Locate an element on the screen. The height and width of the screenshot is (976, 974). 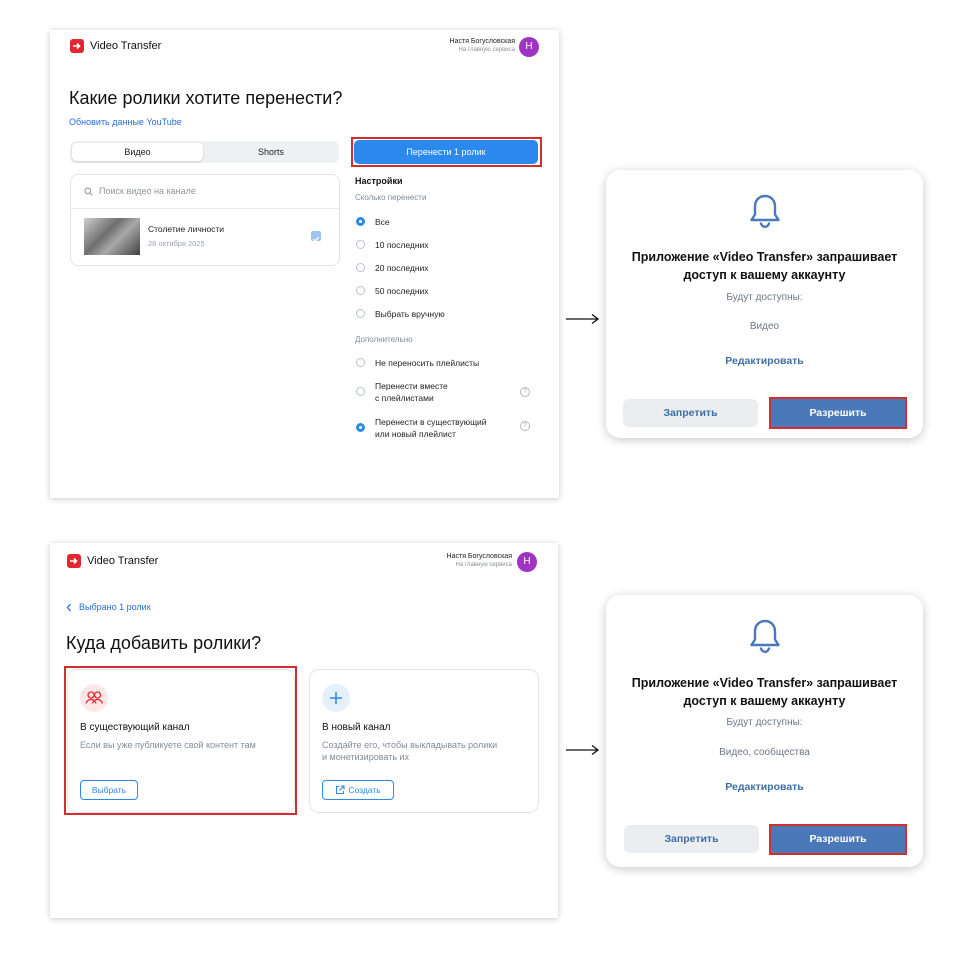
video-date: 28 октября 2025 is located at coordinates (176, 243).